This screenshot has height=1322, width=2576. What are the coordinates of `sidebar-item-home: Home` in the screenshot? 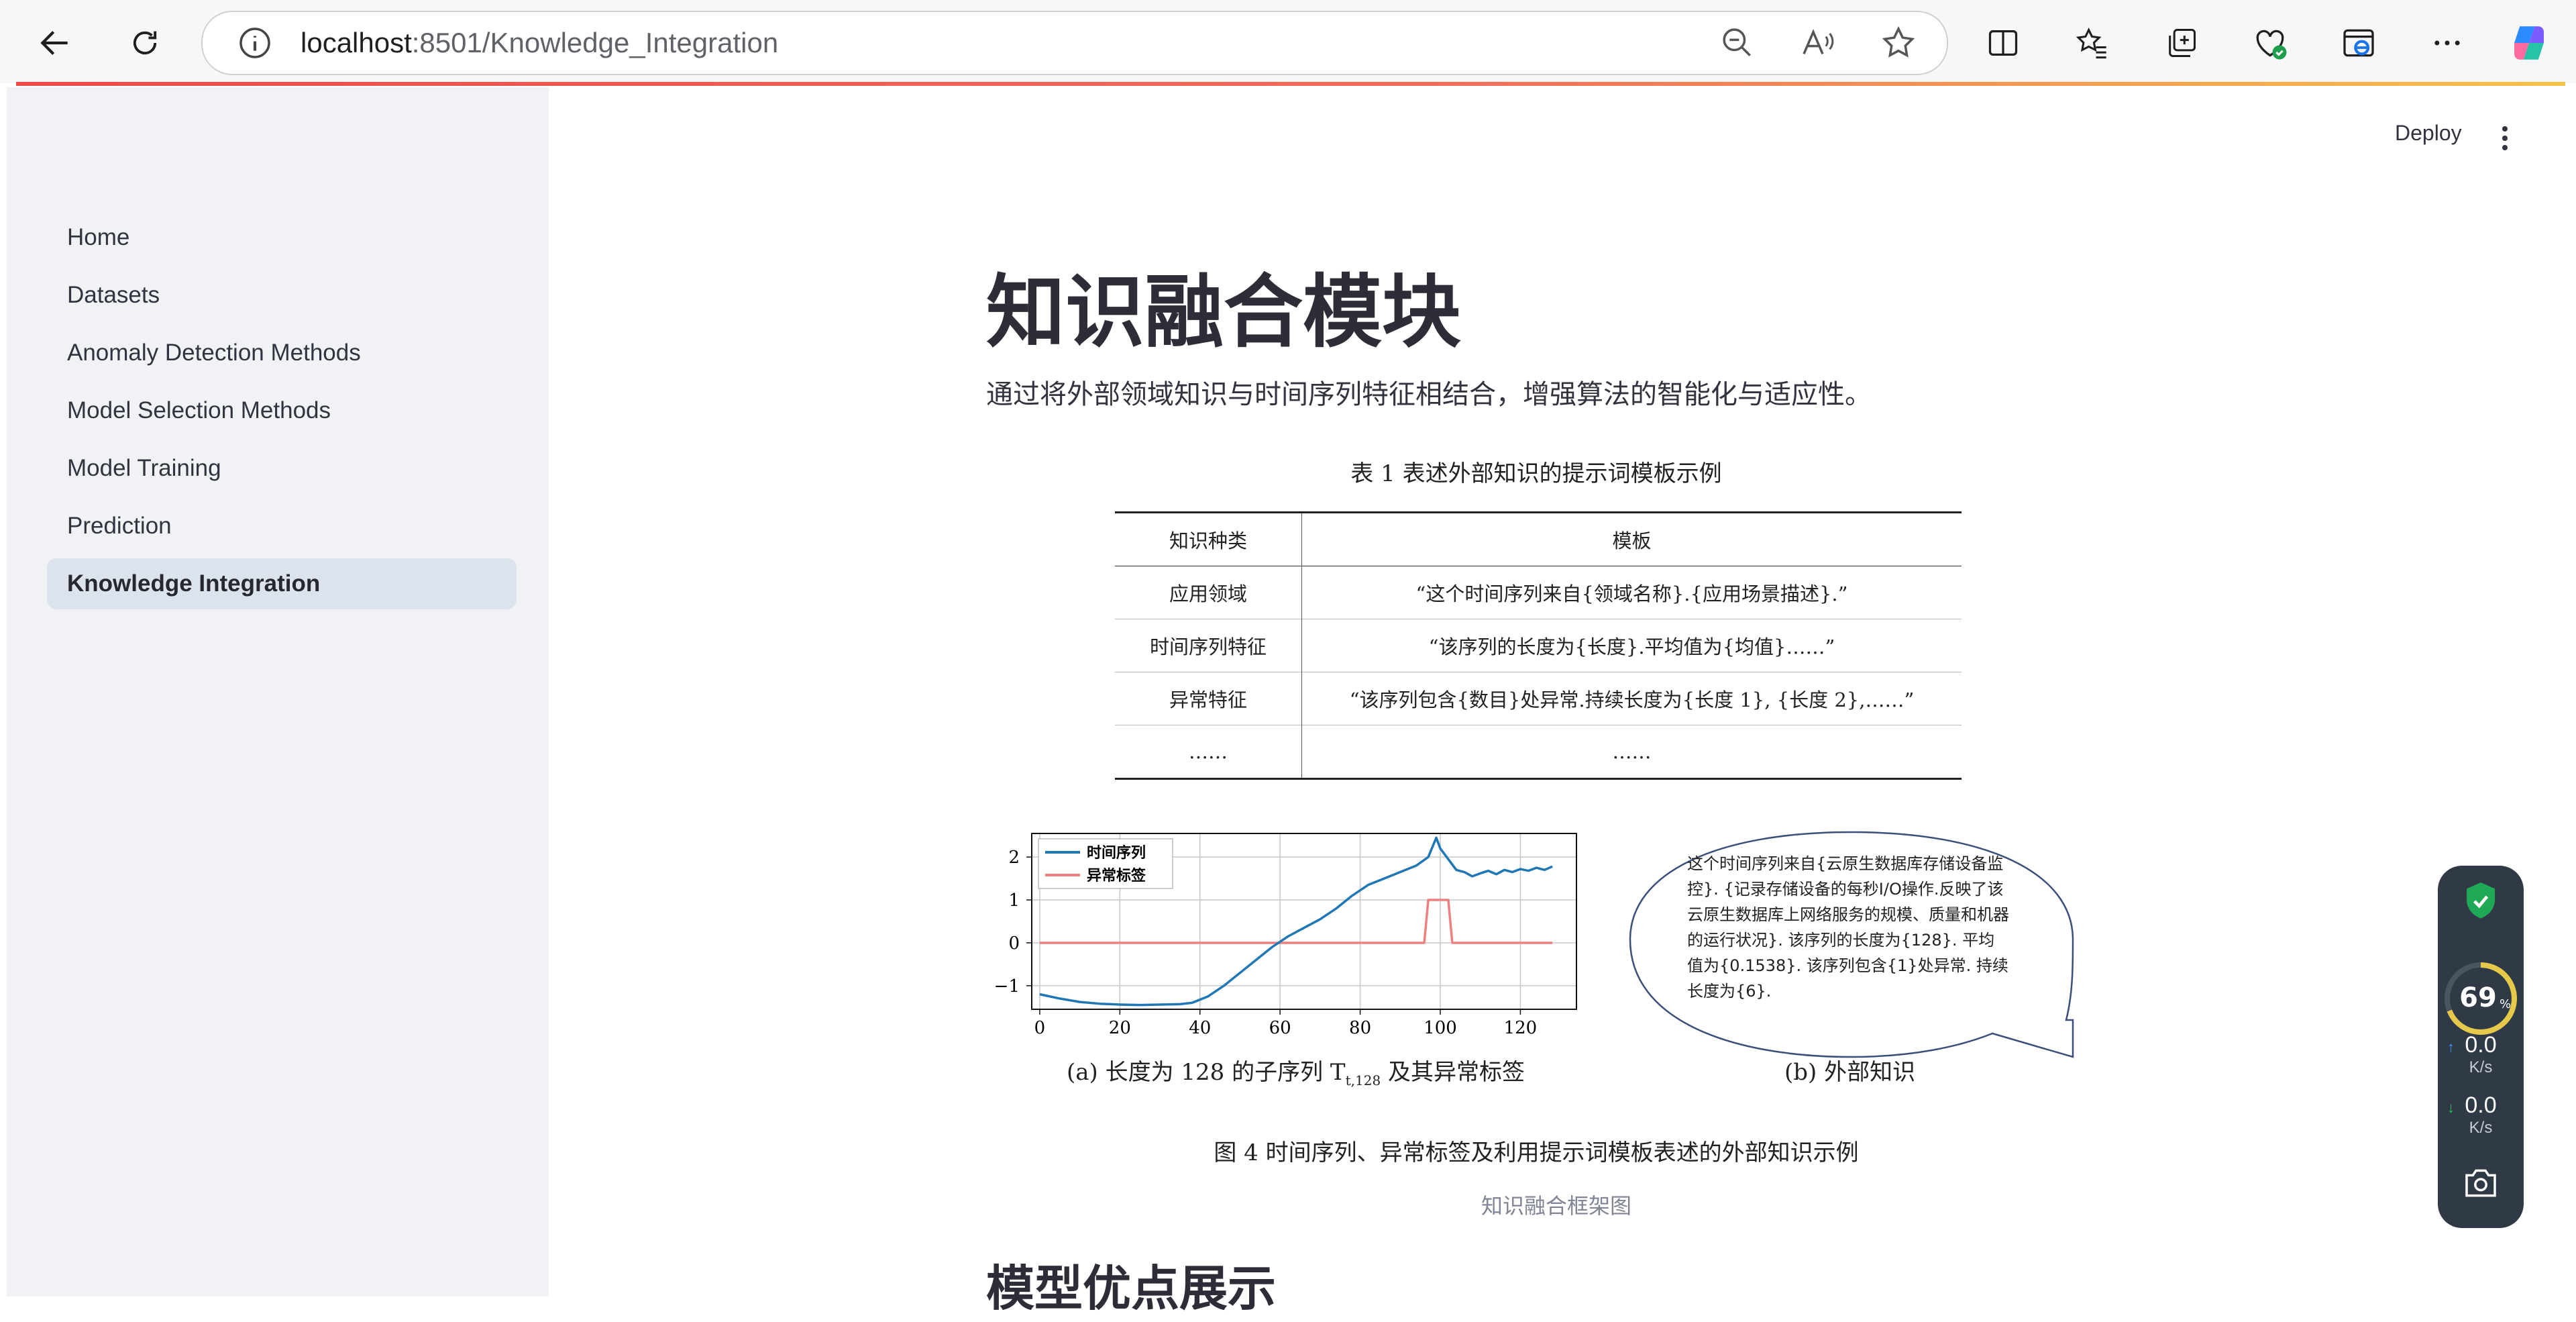 It's located at (282, 237).